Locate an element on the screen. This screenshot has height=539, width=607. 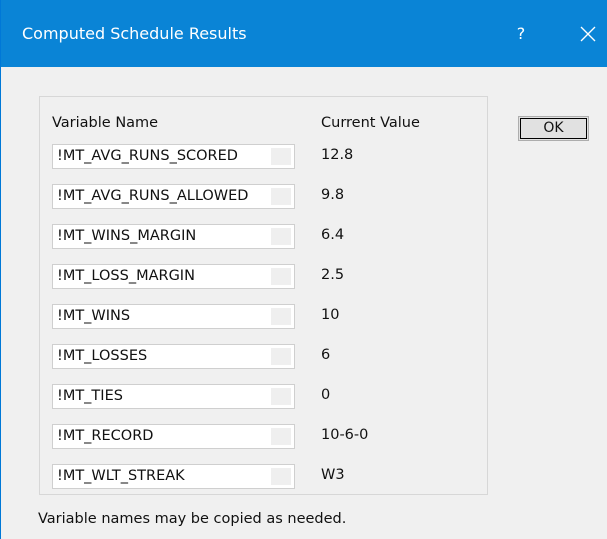
variable-name-field: !MT_WLT_STREAK is located at coordinates (173, 476).